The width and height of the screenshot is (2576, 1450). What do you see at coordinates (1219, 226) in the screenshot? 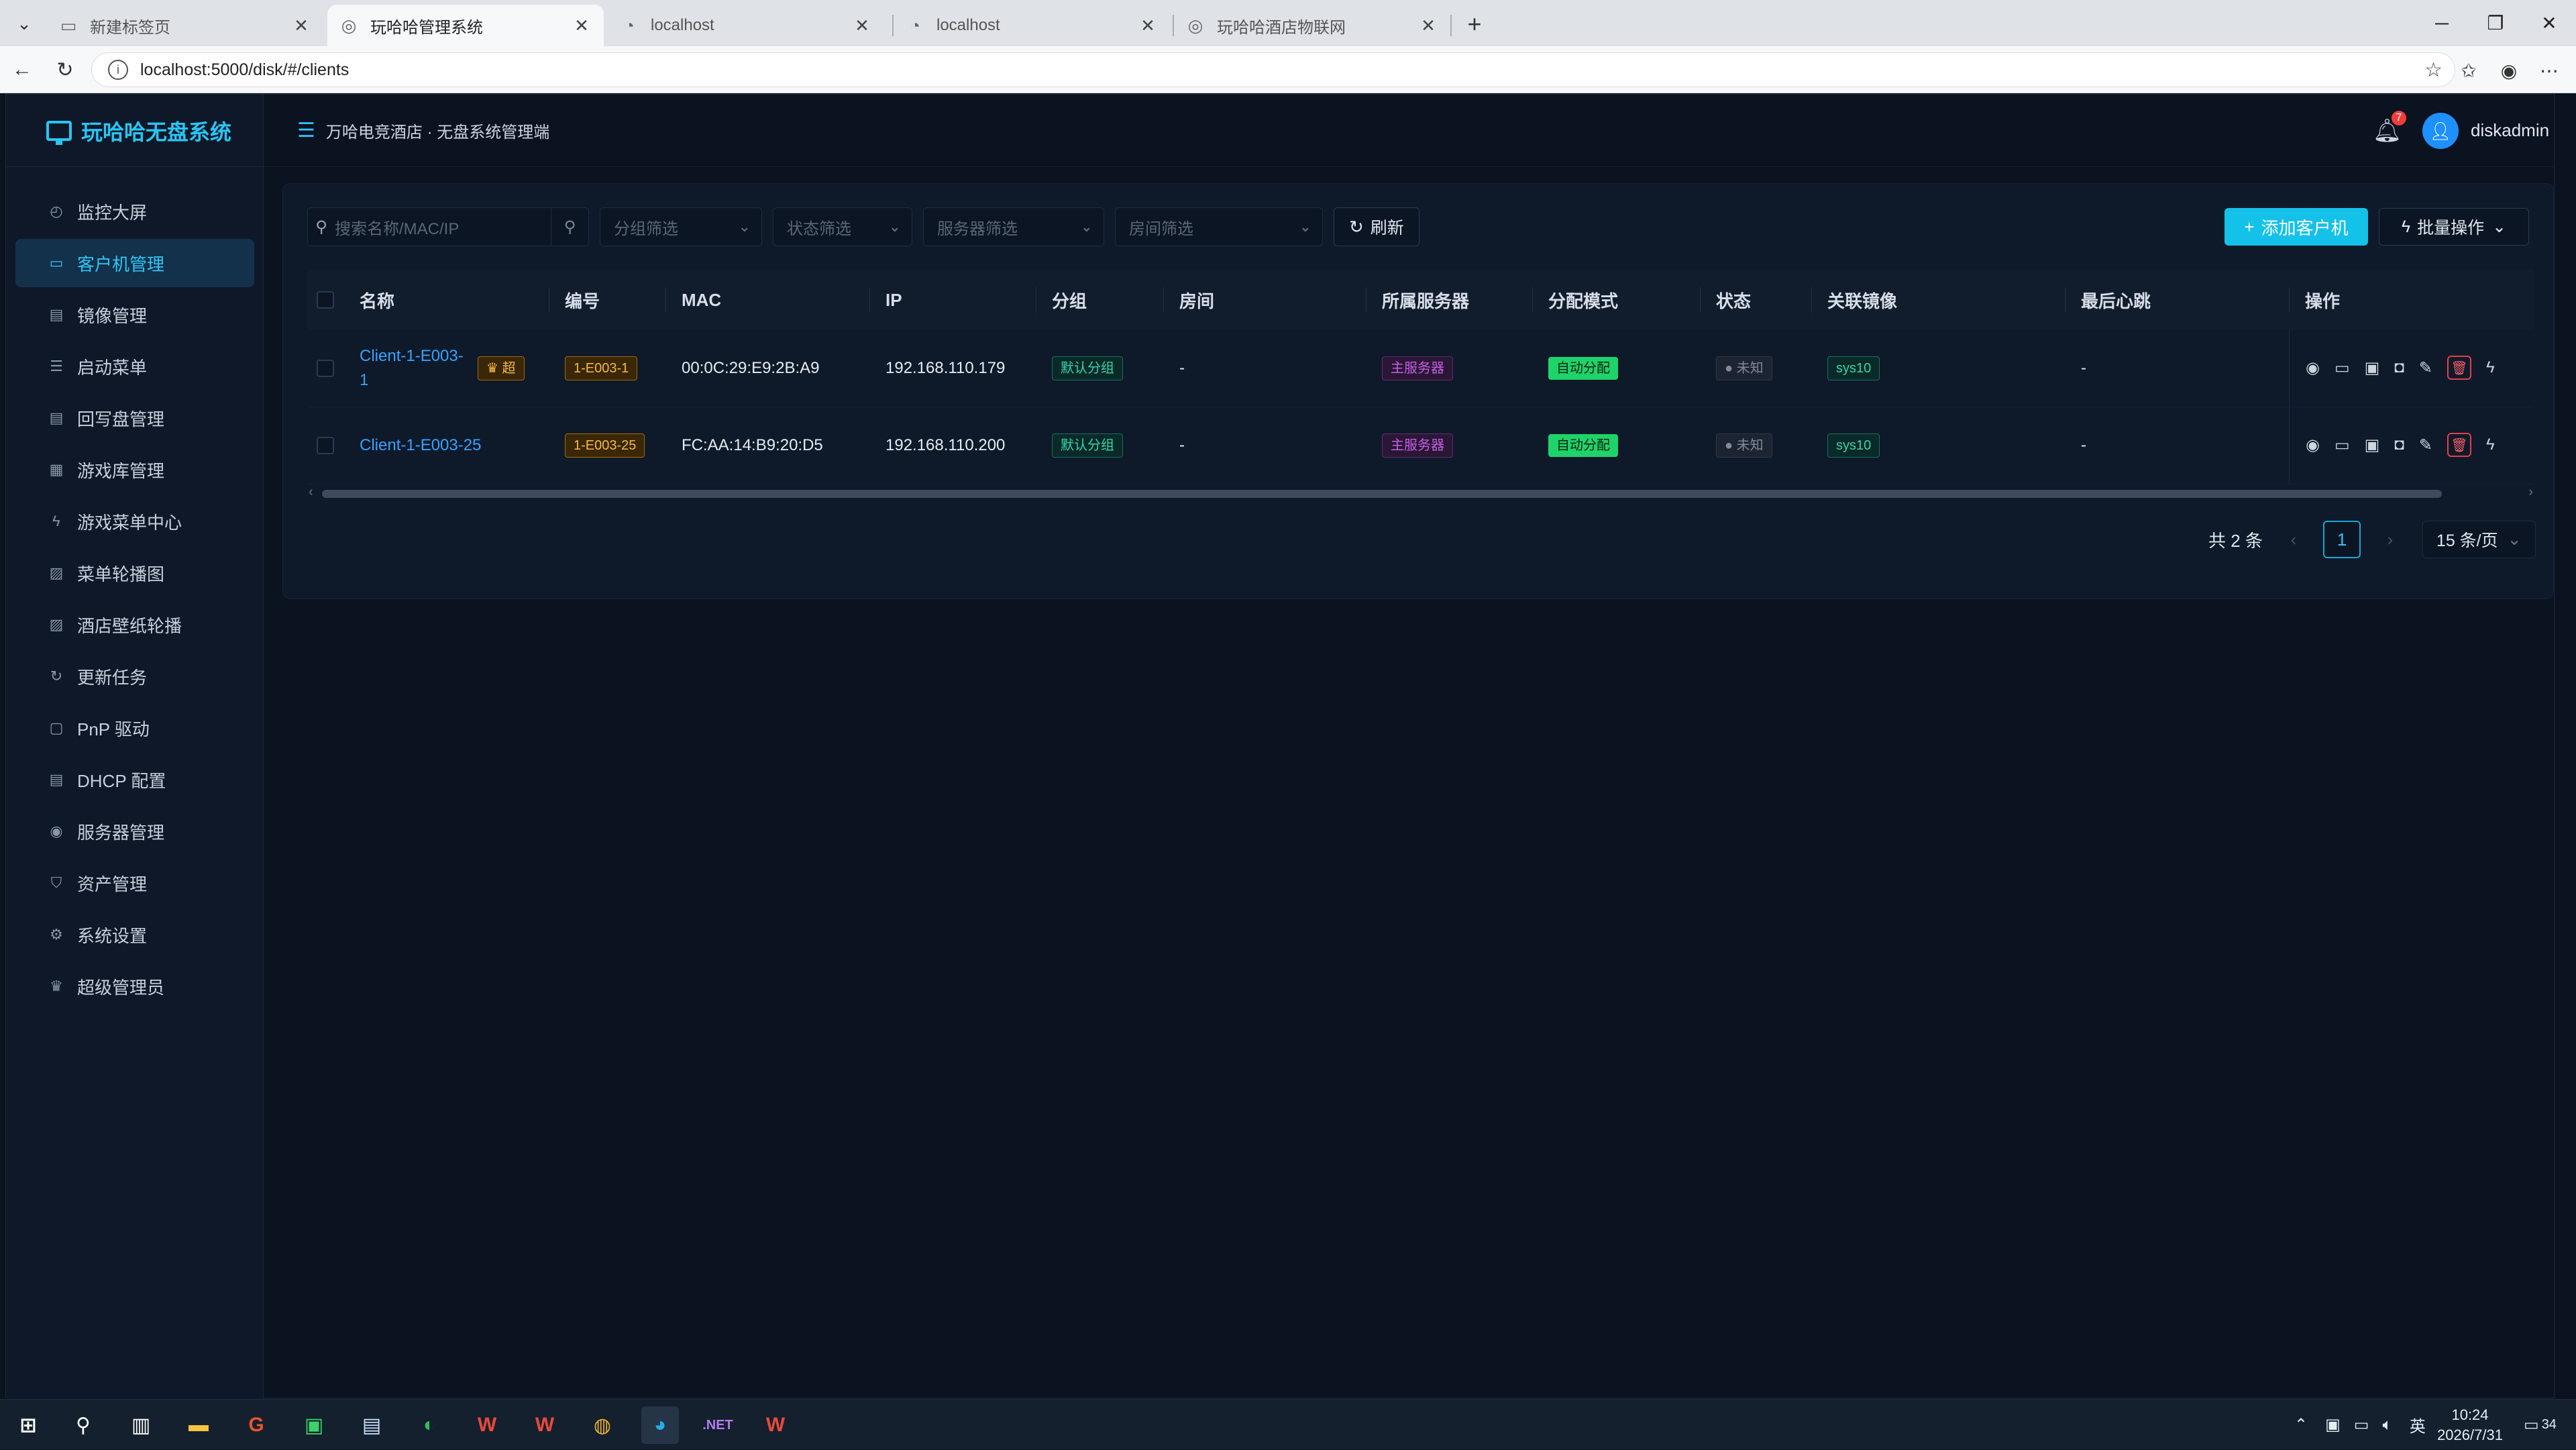
I see `room-filter-select: 房间筛选 ⌄` at bounding box center [1219, 226].